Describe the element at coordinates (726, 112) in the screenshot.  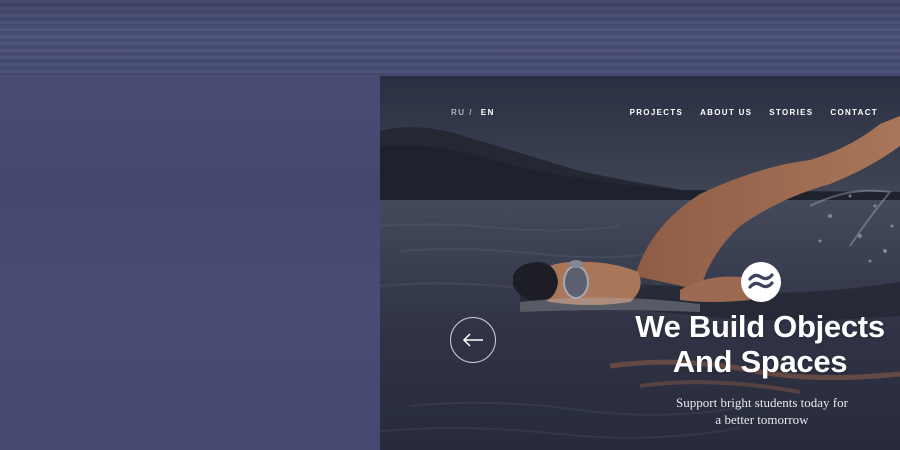
I see `nav-about-us: ABOUT US` at that location.